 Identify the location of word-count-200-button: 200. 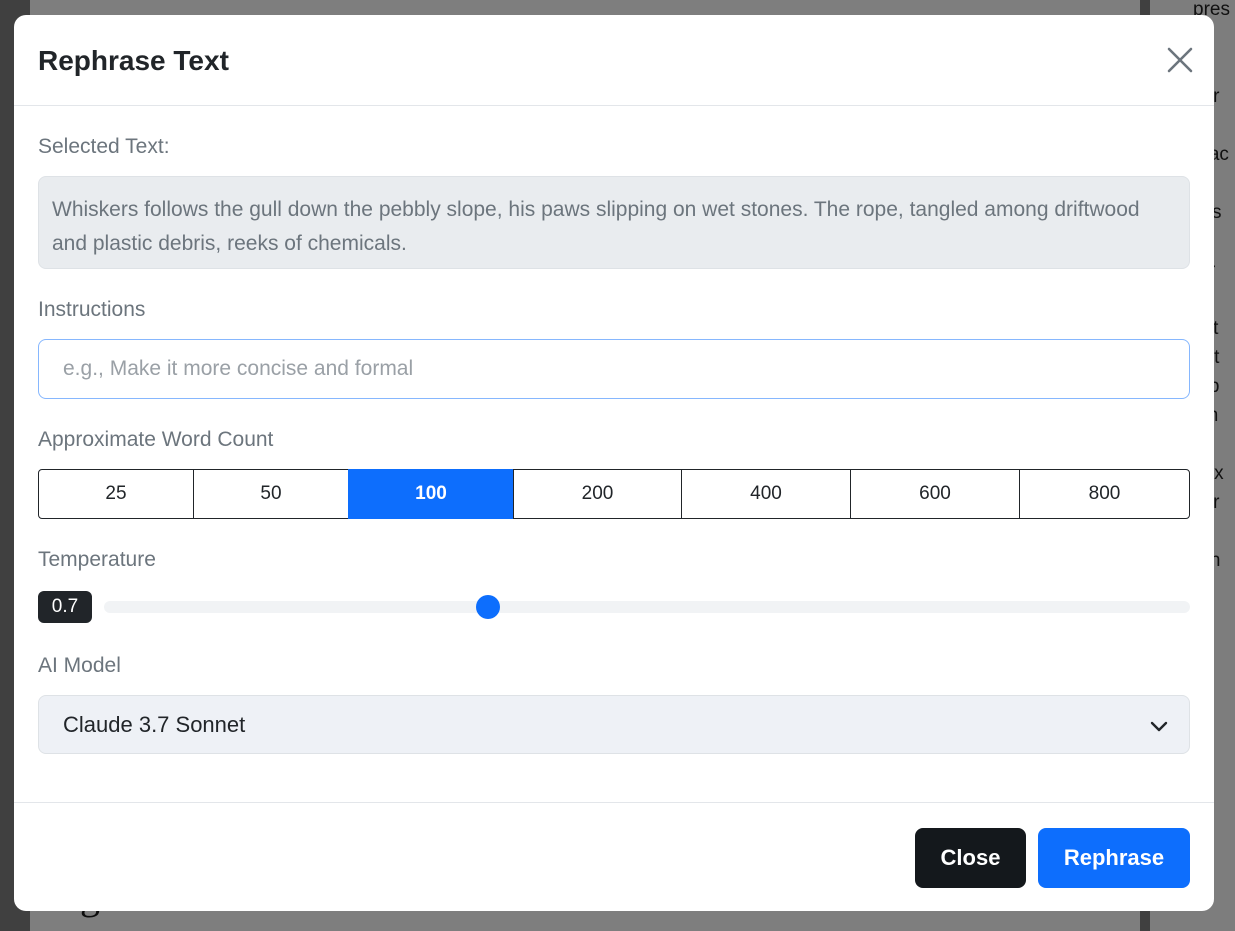
(597, 494).